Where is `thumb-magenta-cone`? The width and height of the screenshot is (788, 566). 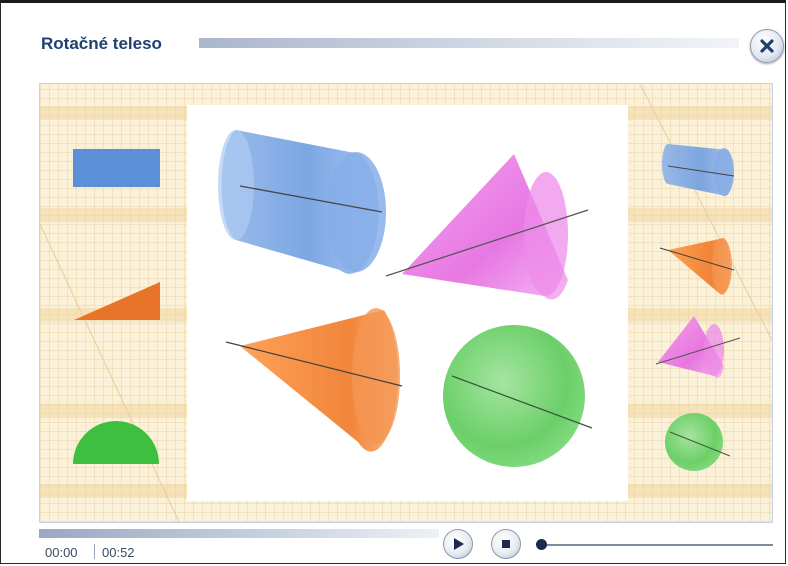 thumb-magenta-cone is located at coordinates (698, 347).